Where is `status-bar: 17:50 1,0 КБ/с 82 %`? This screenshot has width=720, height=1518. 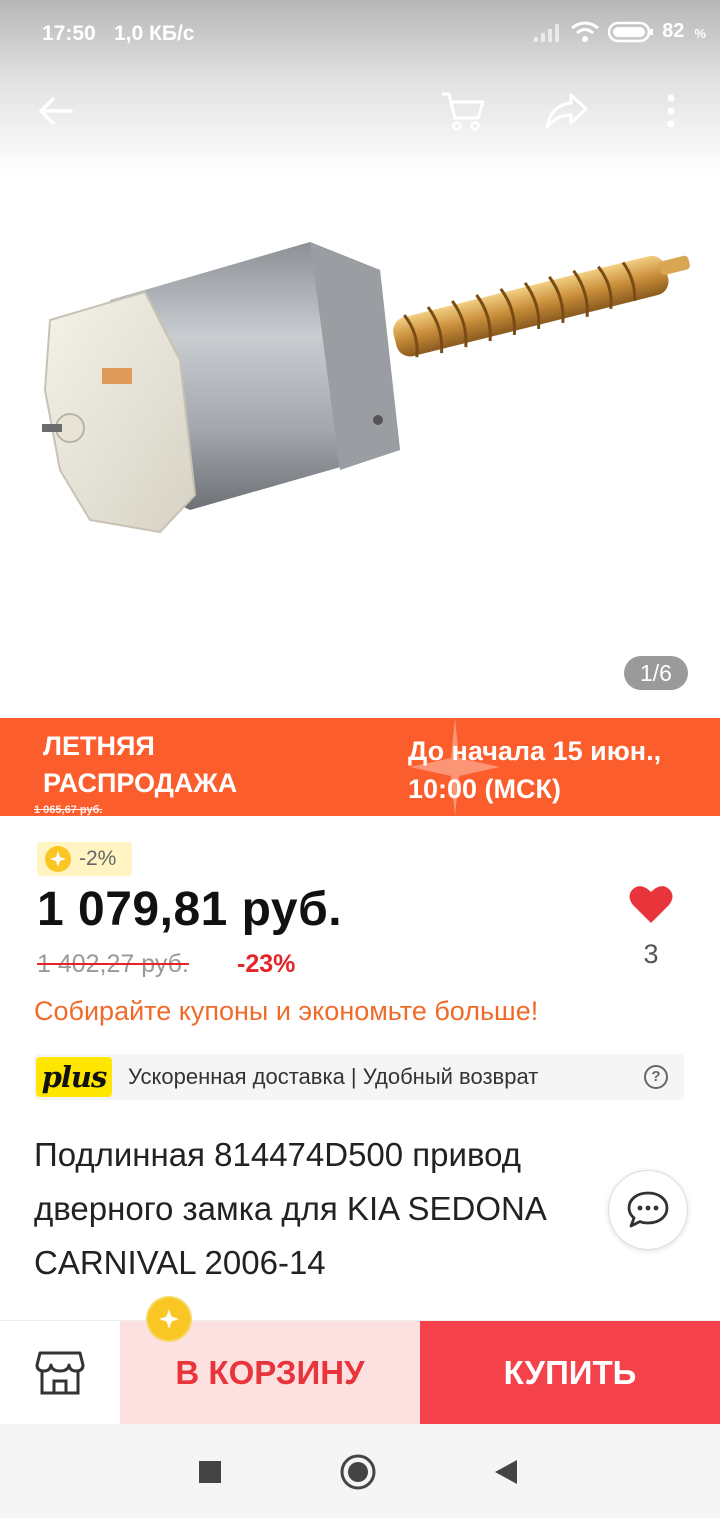 status-bar: 17:50 1,0 КБ/с 82 % is located at coordinates (360, 35).